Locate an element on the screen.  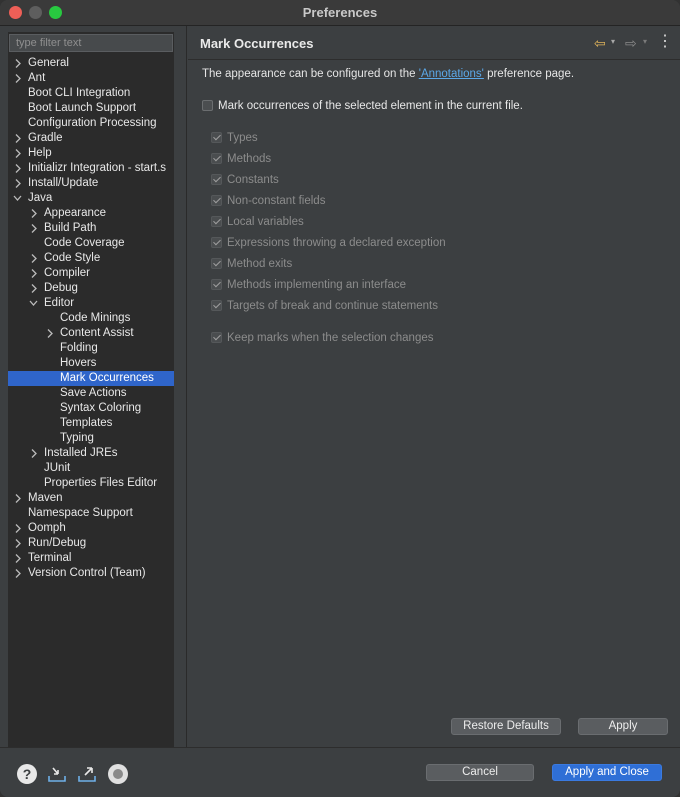
tree-item: Properties Files Editor is located at coordinates (91, 483).